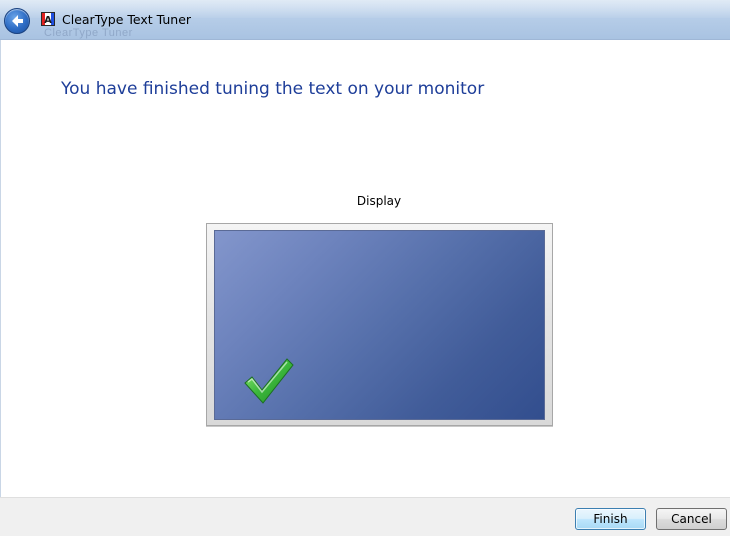  Describe the element at coordinates (269, 381) in the screenshot. I see `checkmark-icon` at that location.